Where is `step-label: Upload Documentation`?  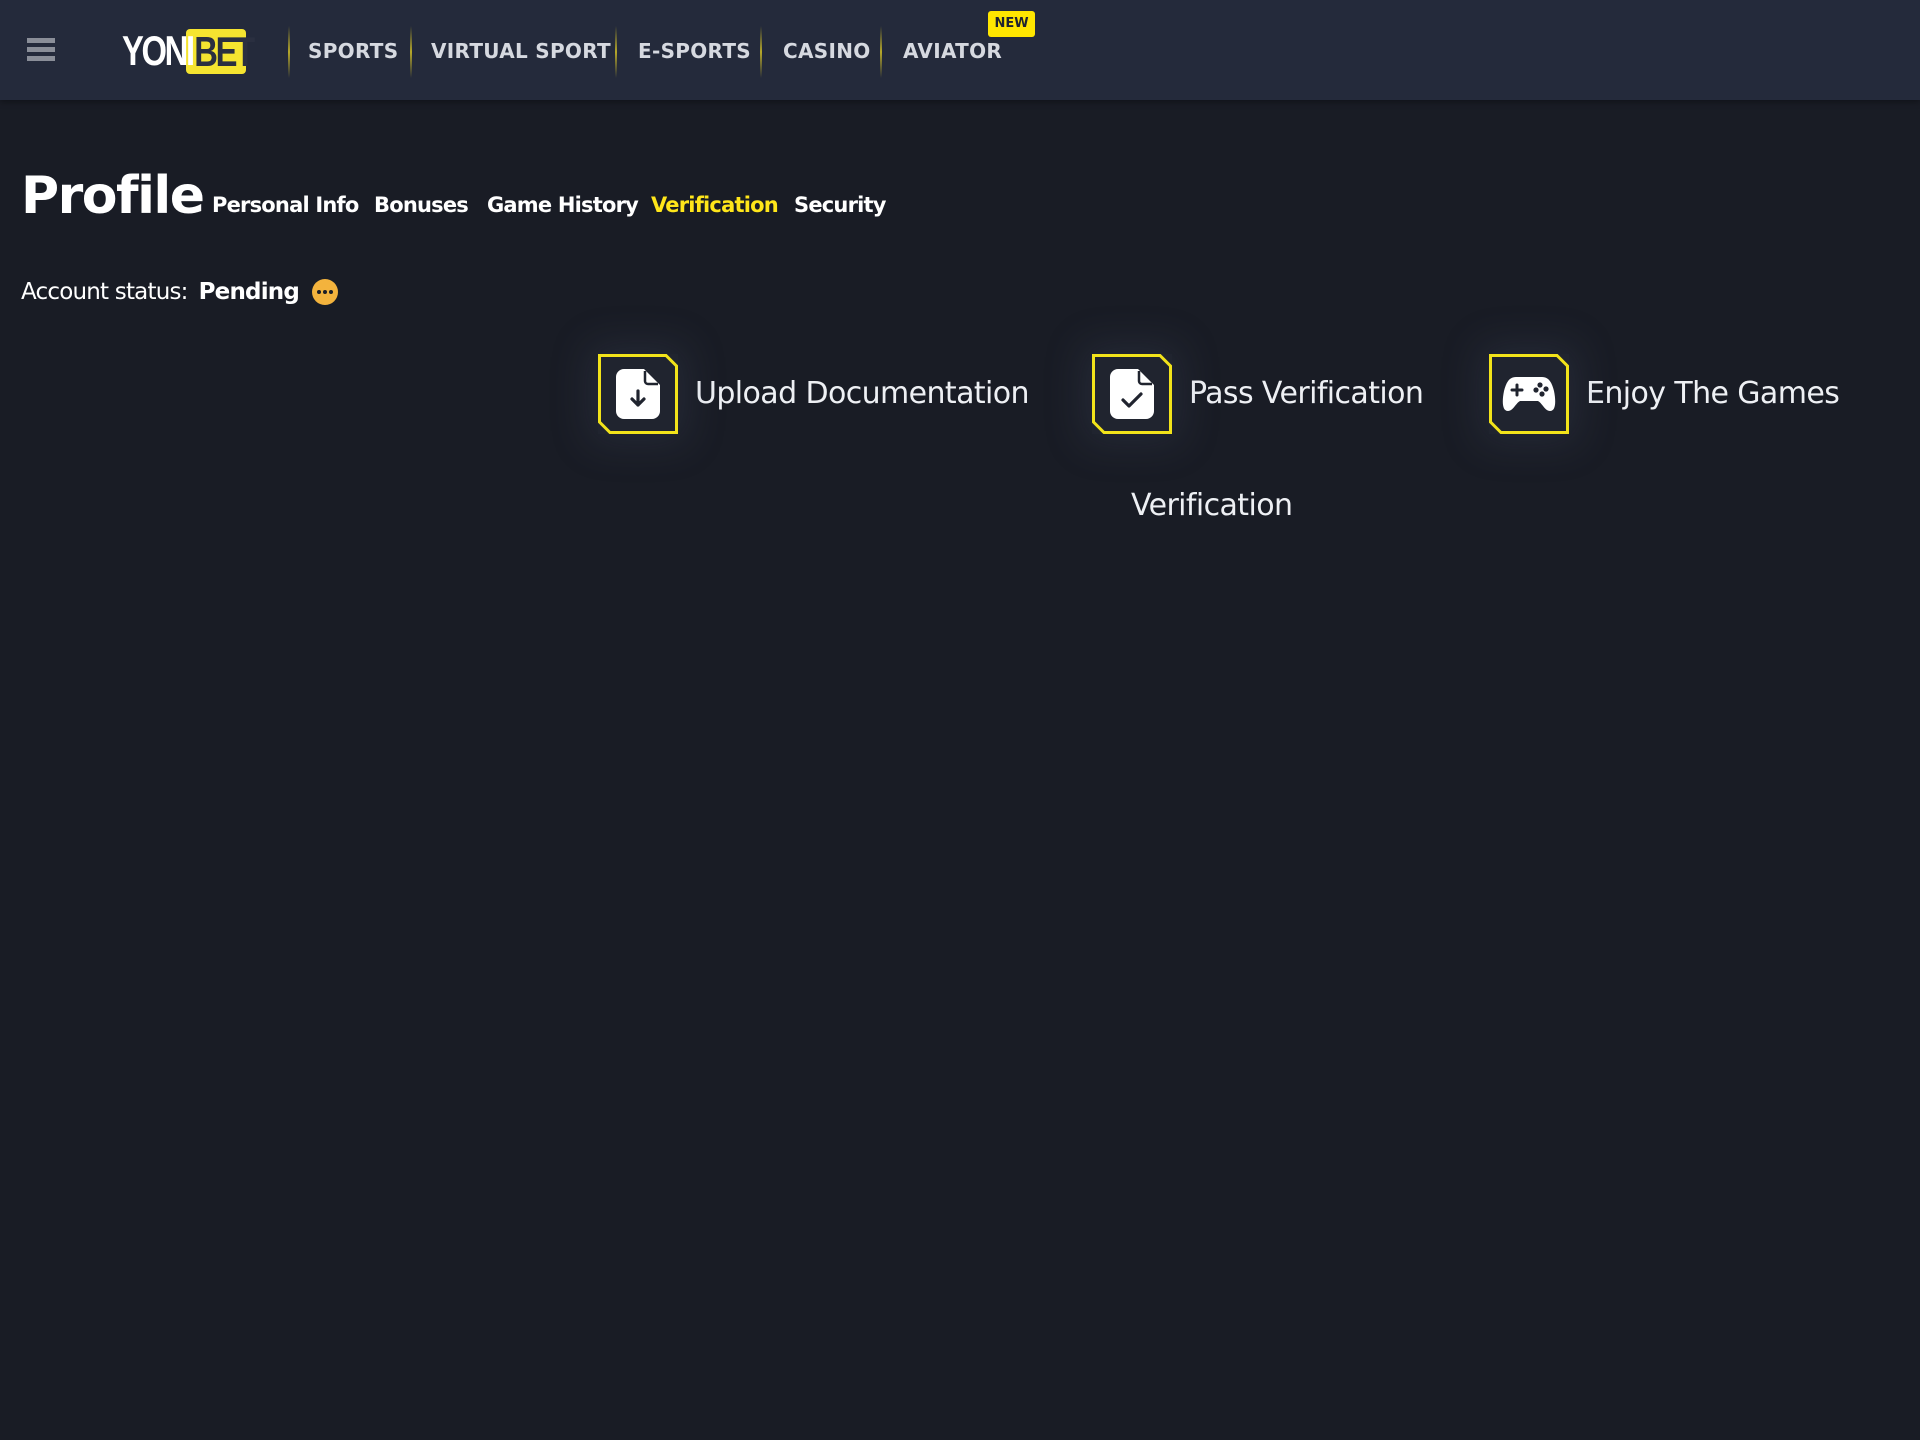
step-label: Upload Documentation is located at coordinates (862, 393).